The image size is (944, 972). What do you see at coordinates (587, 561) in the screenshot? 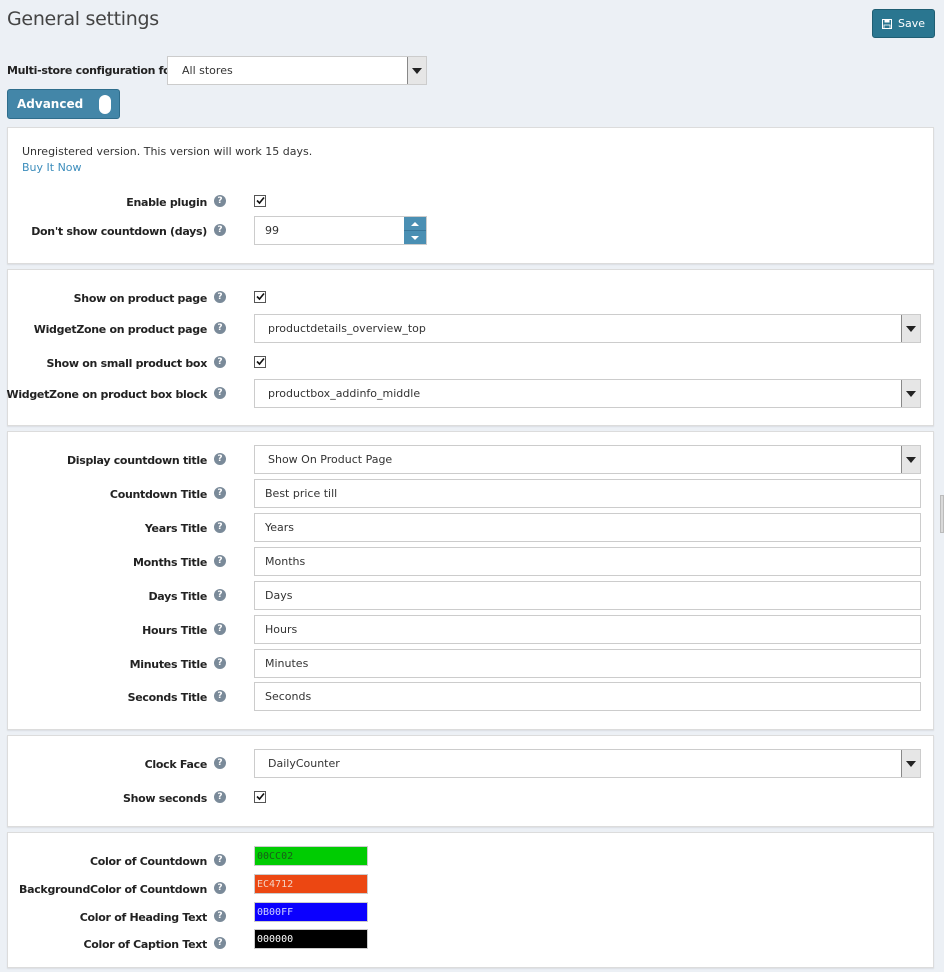
I see `months-title-input: Months` at bounding box center [587, 561].